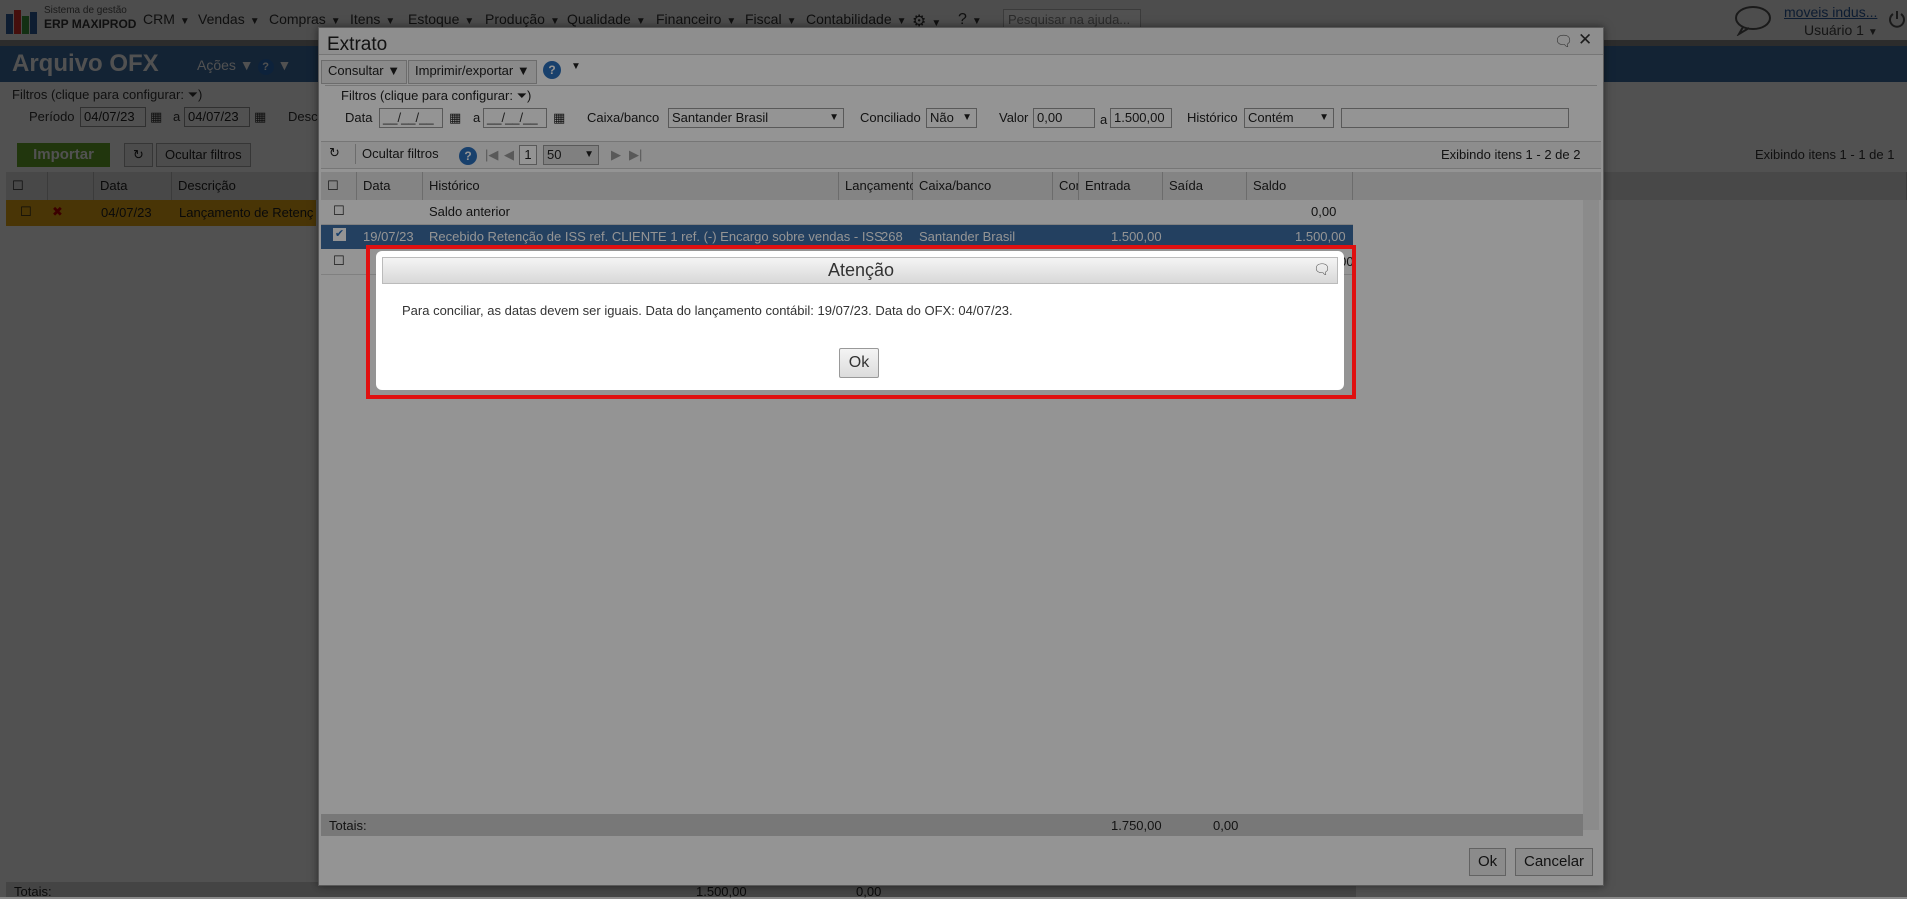  What do you see at coordinates (1322, 269) in the screenshot?
I see `comment-icon: 🗨` at bounding box center [1322, 269].